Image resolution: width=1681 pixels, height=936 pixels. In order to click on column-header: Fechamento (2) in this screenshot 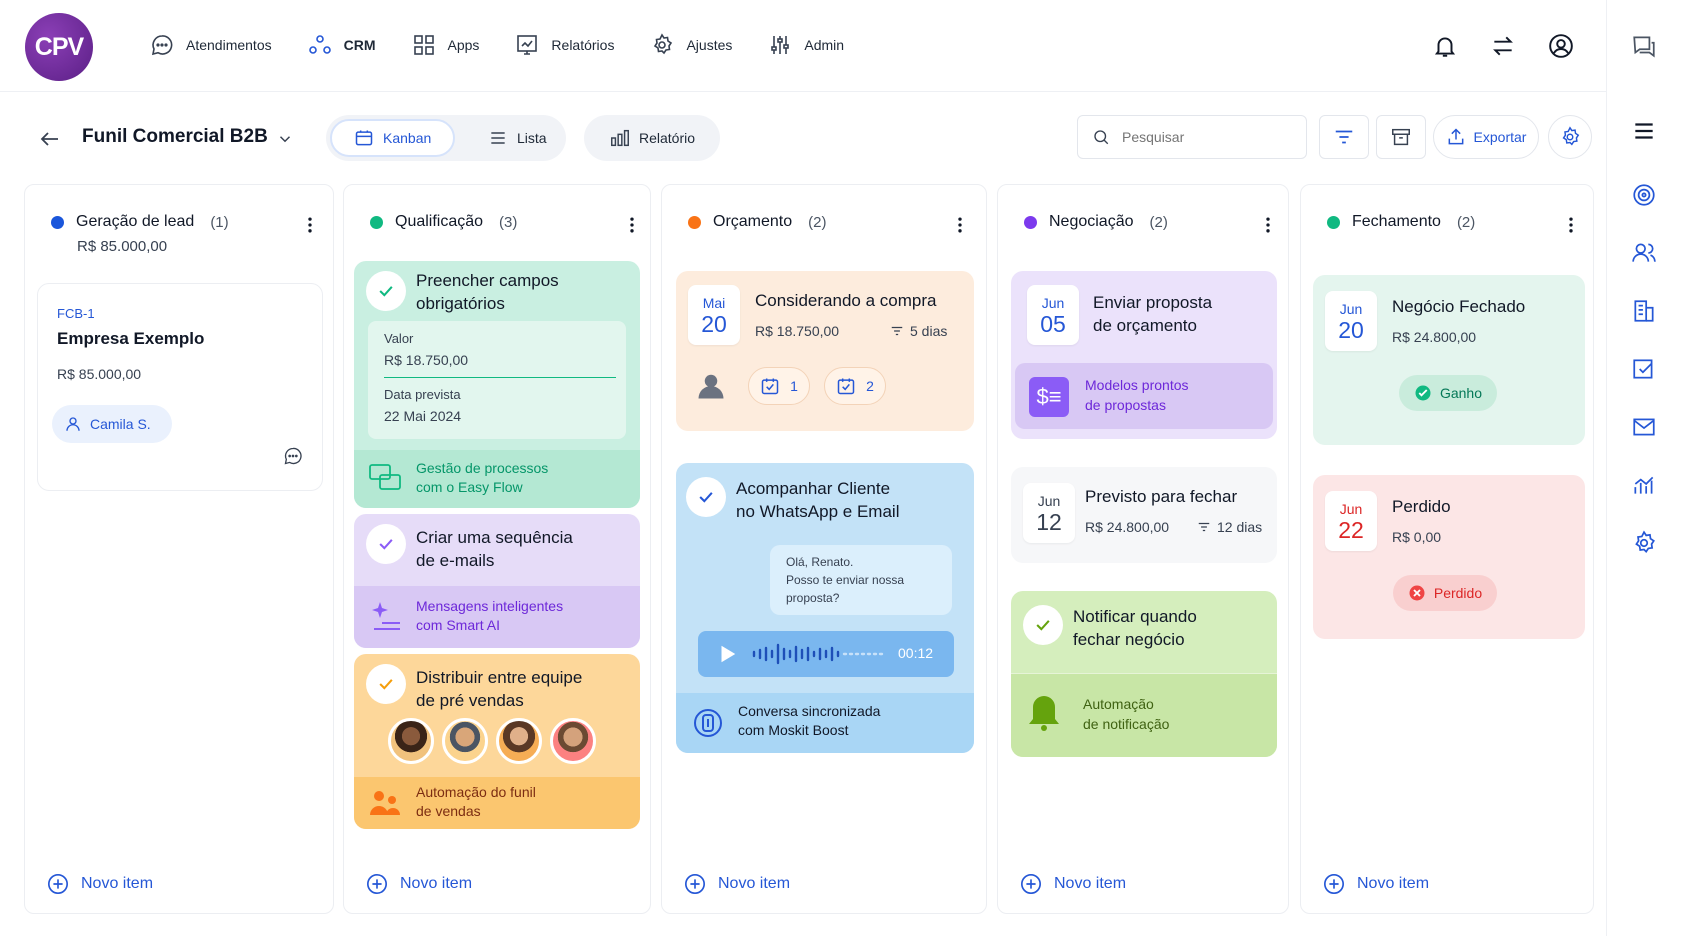, I will do `click(1401, 222)`.